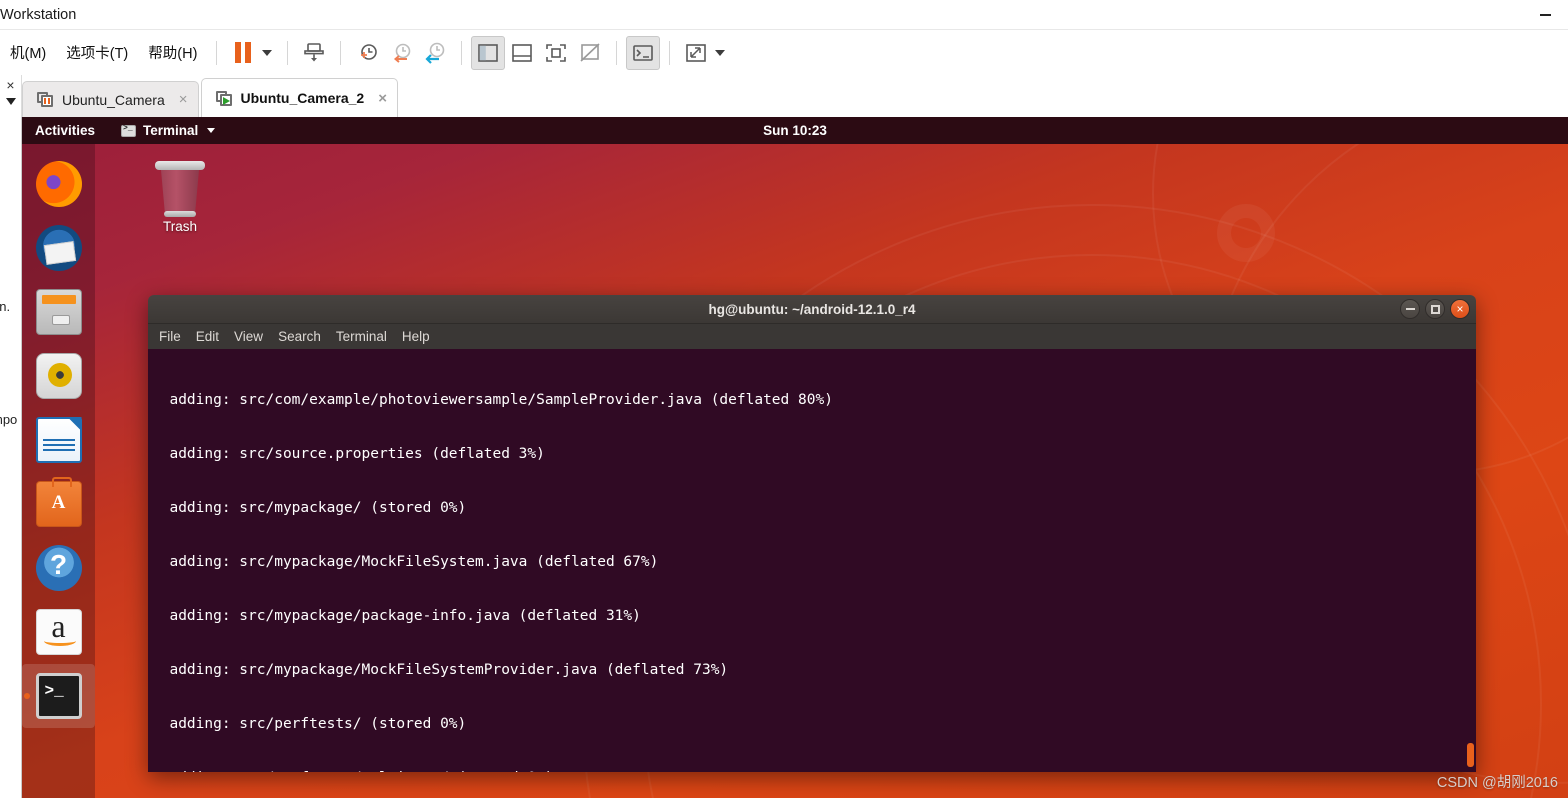 The width and height of the screenshot is (1568, 798). Describe the element at coordinates (299, 336) in the screenshot. I see `terminal-menu-search: Search` at that location.